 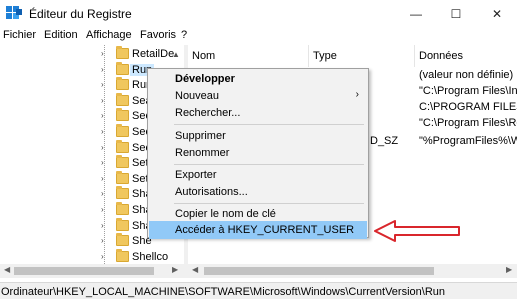 What do you see at coordinates (153, 54) in the screenshot?
I see `tree-item-label: RetailDe` at bounding box center [153, 54].